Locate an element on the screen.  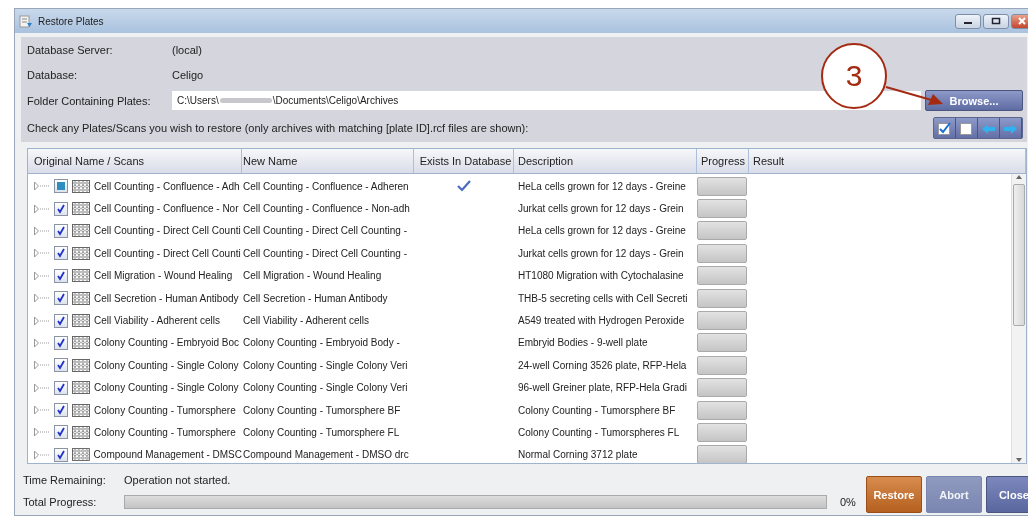
action-button: Close is located at coordinates (1006, 494).